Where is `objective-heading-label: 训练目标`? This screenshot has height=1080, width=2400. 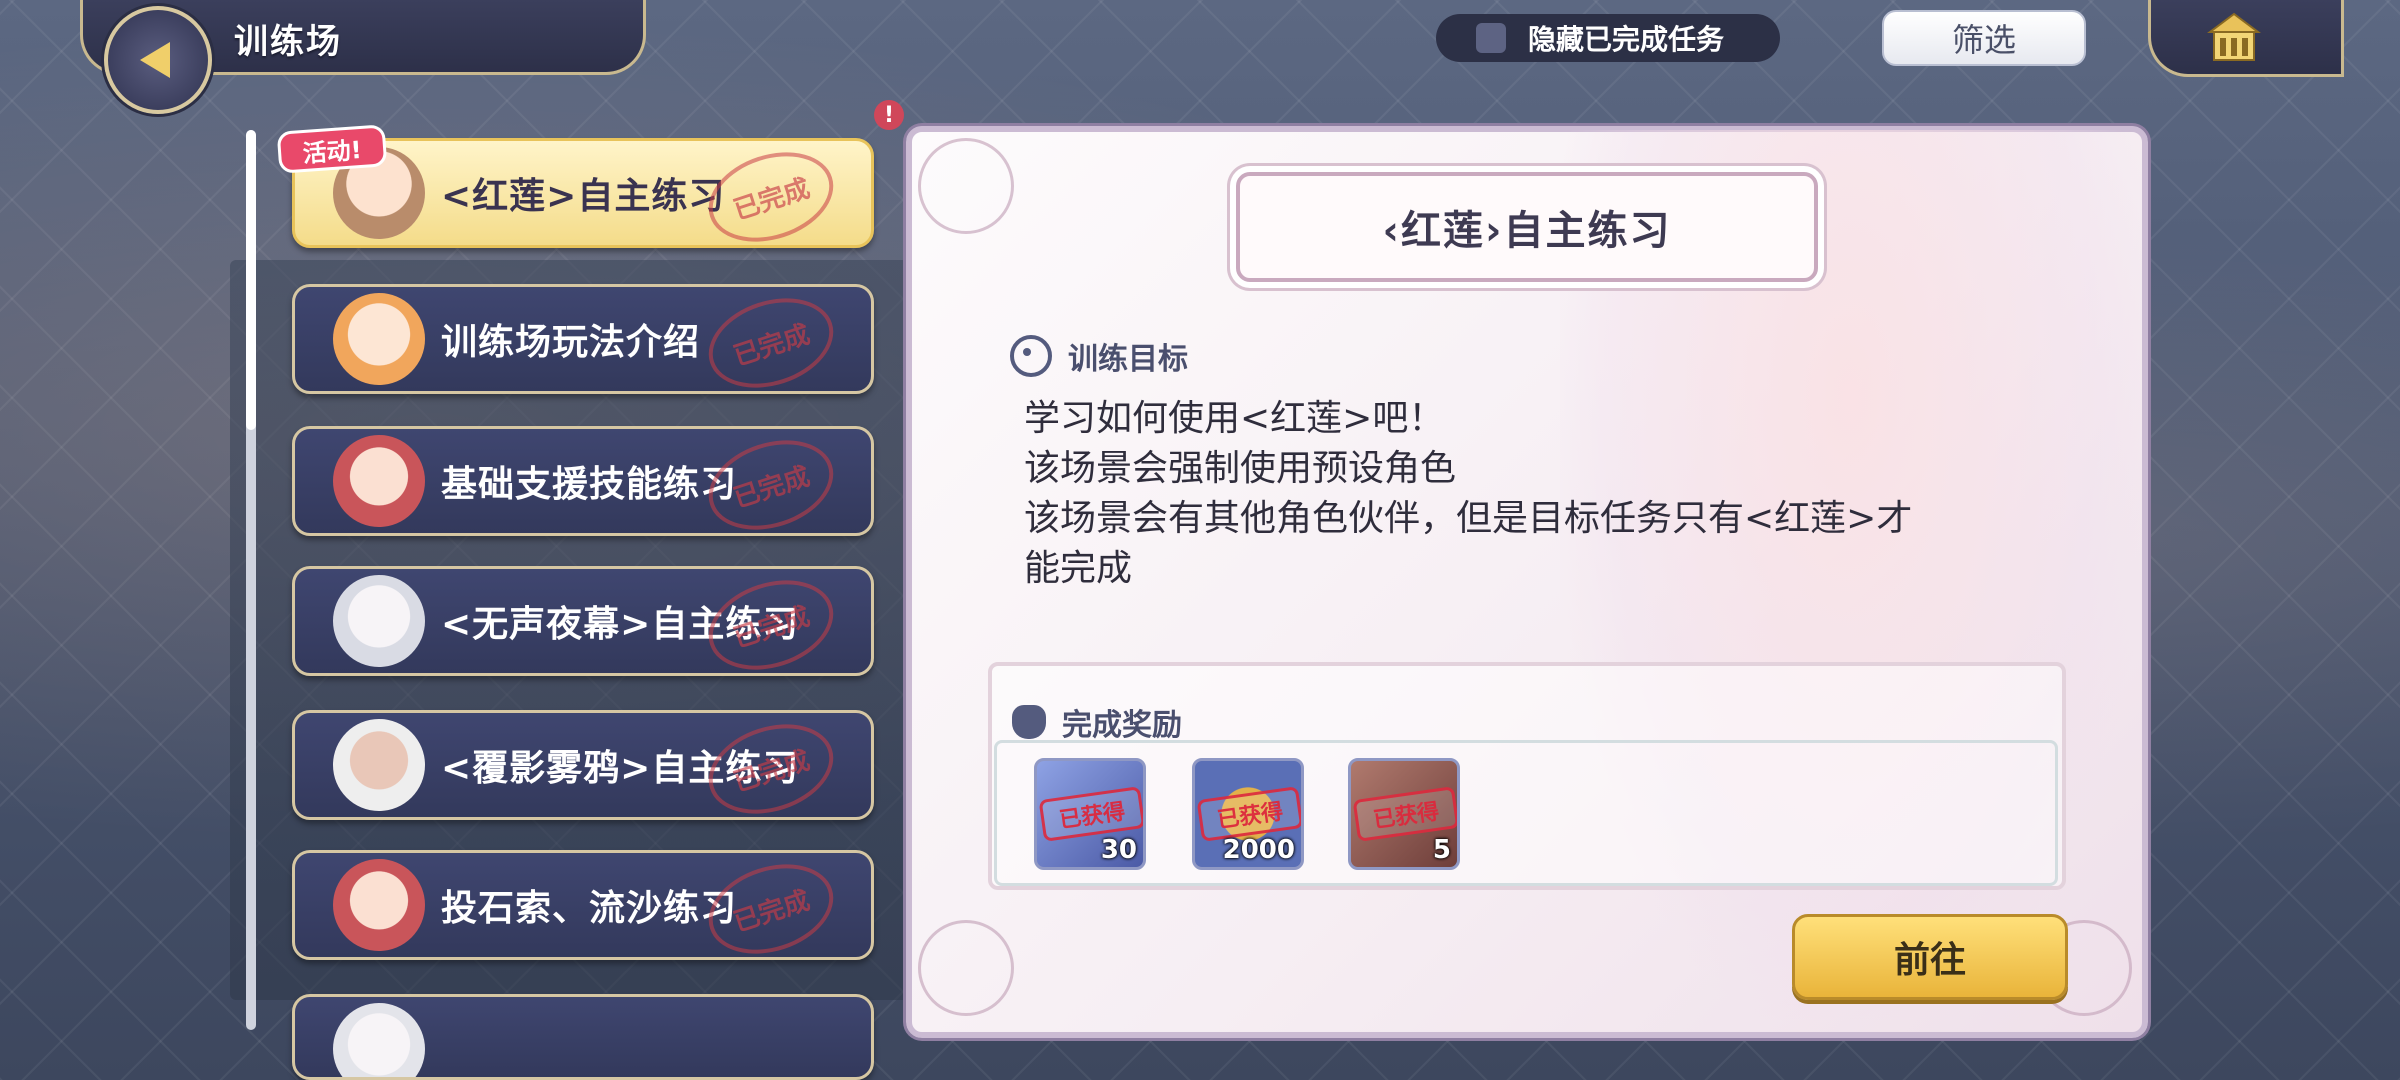
objective-heading-label: 训练目标 is located at coordinates (1128, 359).